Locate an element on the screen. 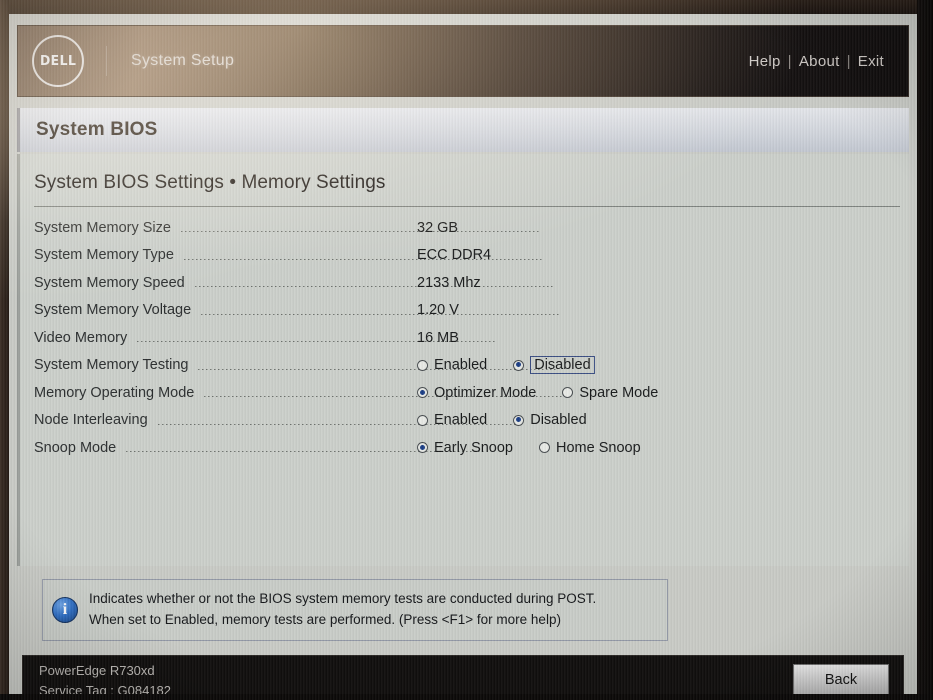  setting-label: Node Interleaving is located at coordinates (91, 420).